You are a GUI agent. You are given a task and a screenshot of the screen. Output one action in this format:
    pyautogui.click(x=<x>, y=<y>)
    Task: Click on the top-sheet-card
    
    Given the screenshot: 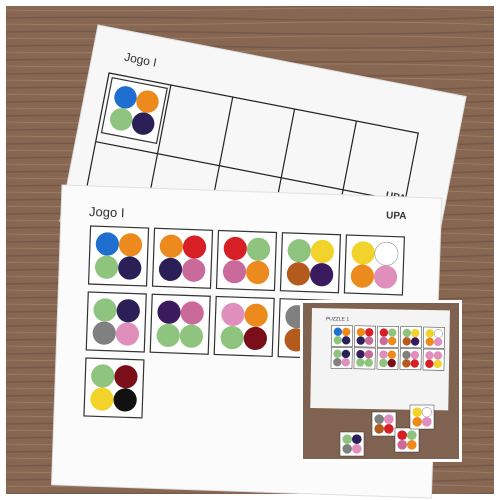 What is the action you would take?
    pyautogui.click(x=134, y=110)
    